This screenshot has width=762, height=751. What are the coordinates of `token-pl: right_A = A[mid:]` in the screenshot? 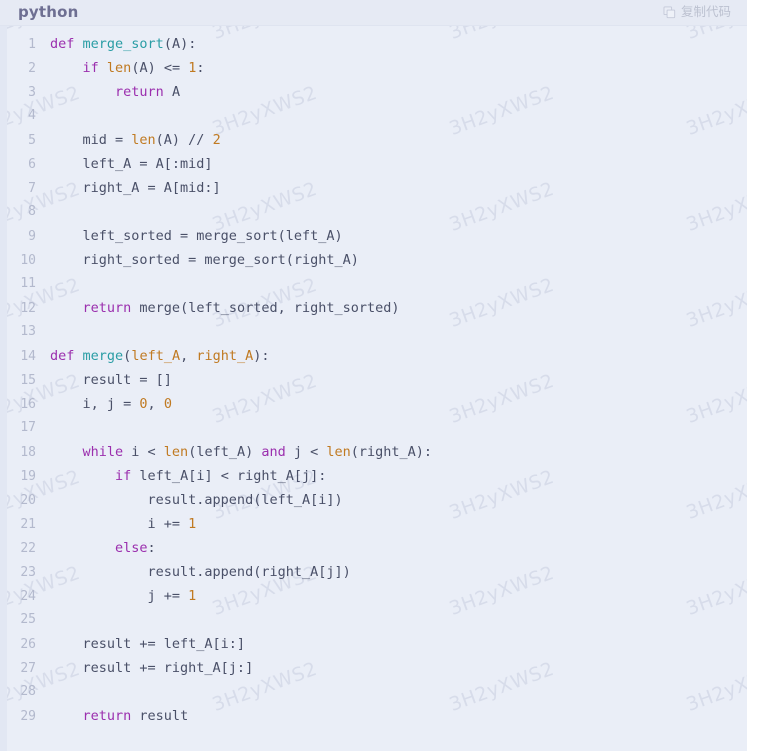 It's located at (135, 188).